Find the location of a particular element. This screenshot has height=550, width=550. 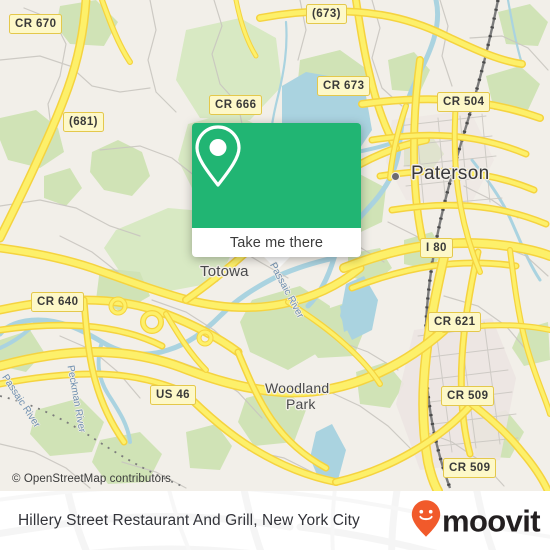

road-shield-cr-673: CR 673 is located at coordinates (344, 86).